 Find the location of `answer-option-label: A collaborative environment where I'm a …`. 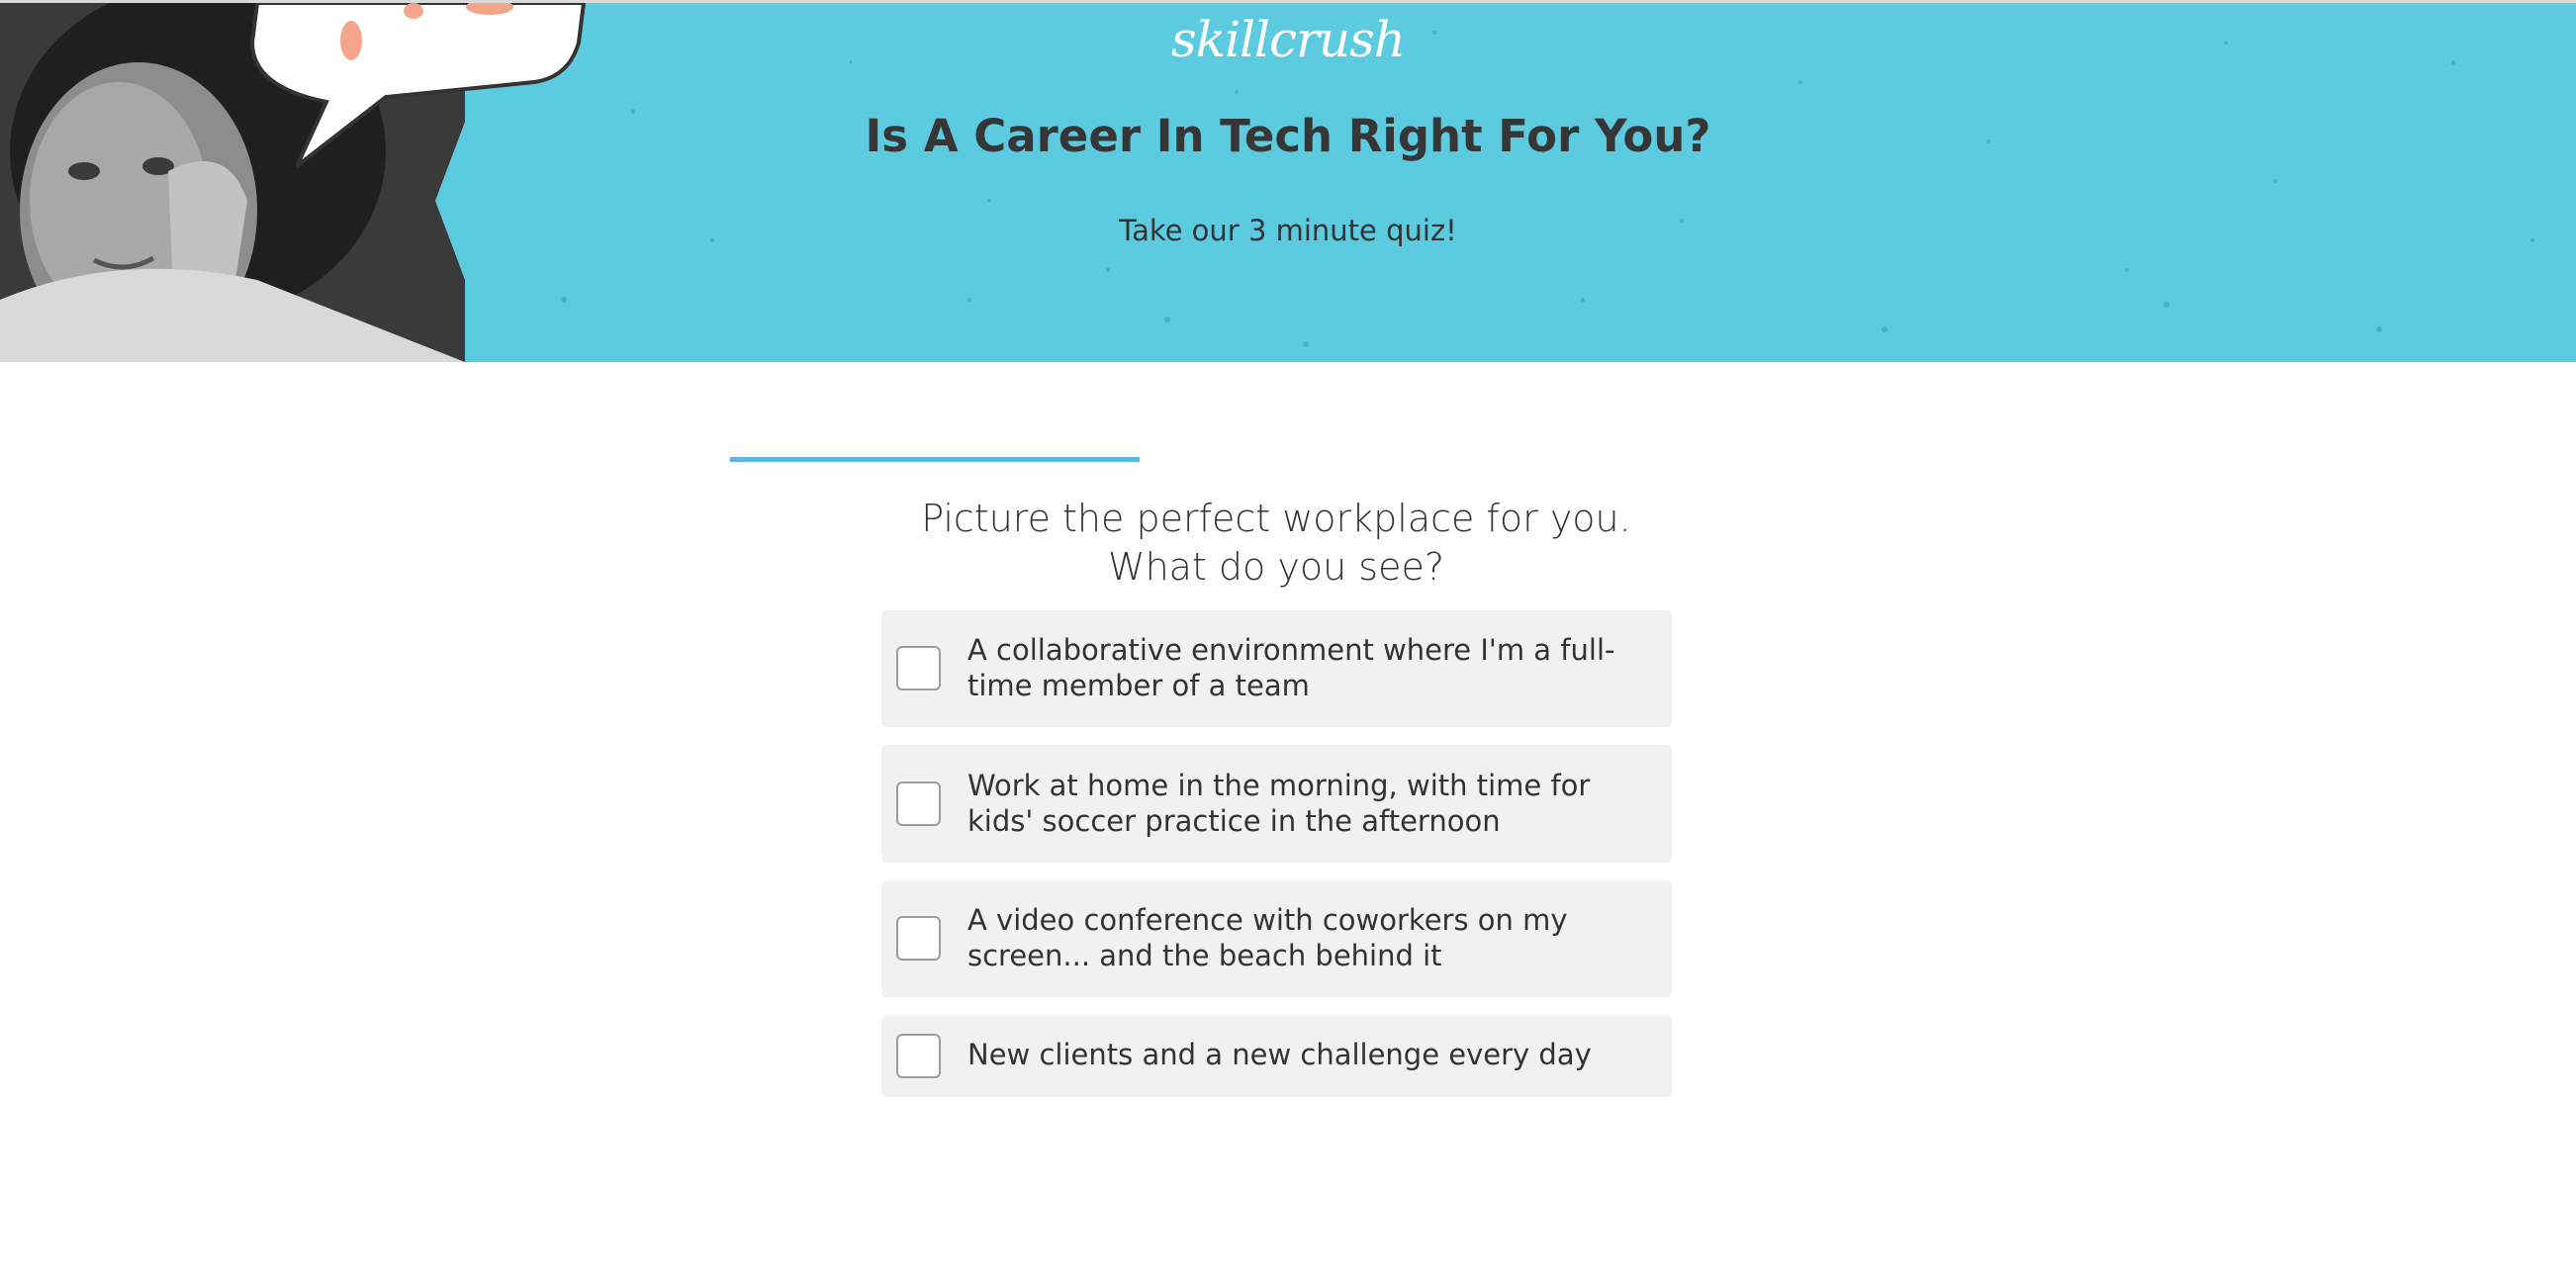

answer-option-label: A collaborative environment where I'm a … is located at coordinates (1291, 667).